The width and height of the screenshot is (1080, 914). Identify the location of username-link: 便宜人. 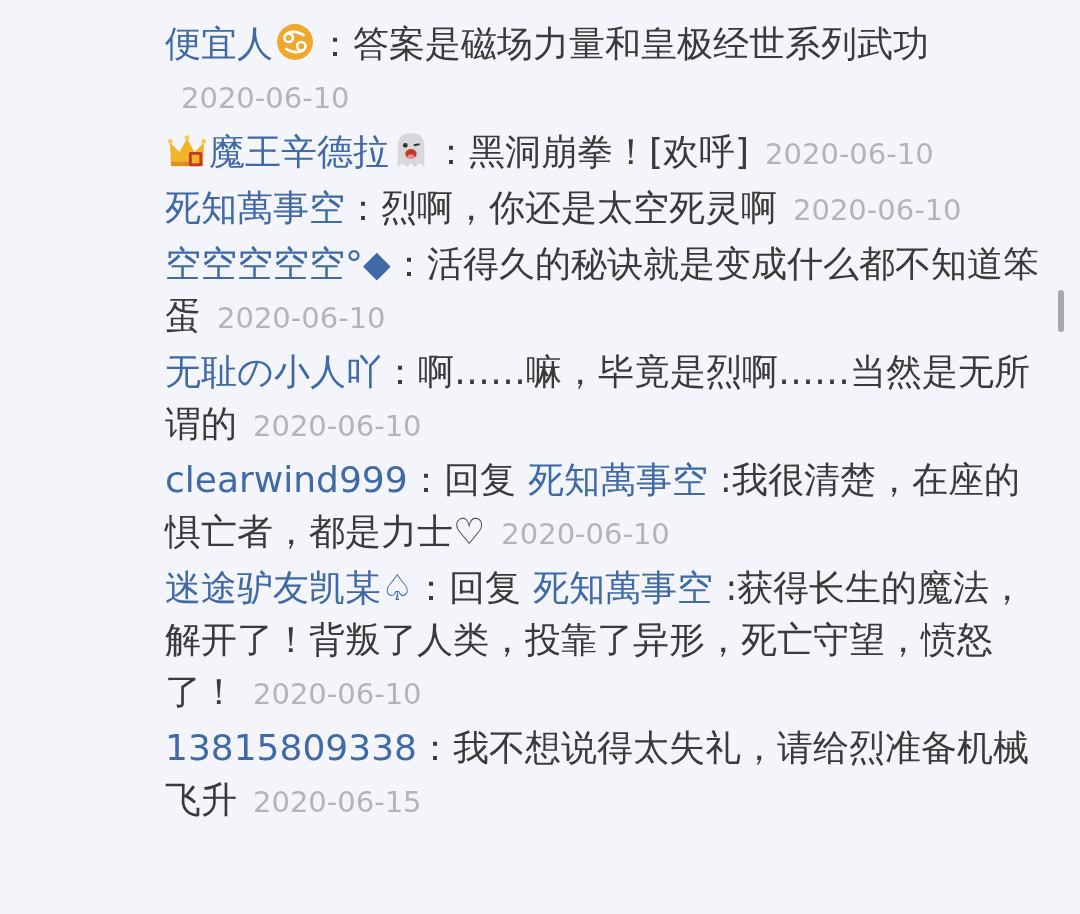
(219, 43).